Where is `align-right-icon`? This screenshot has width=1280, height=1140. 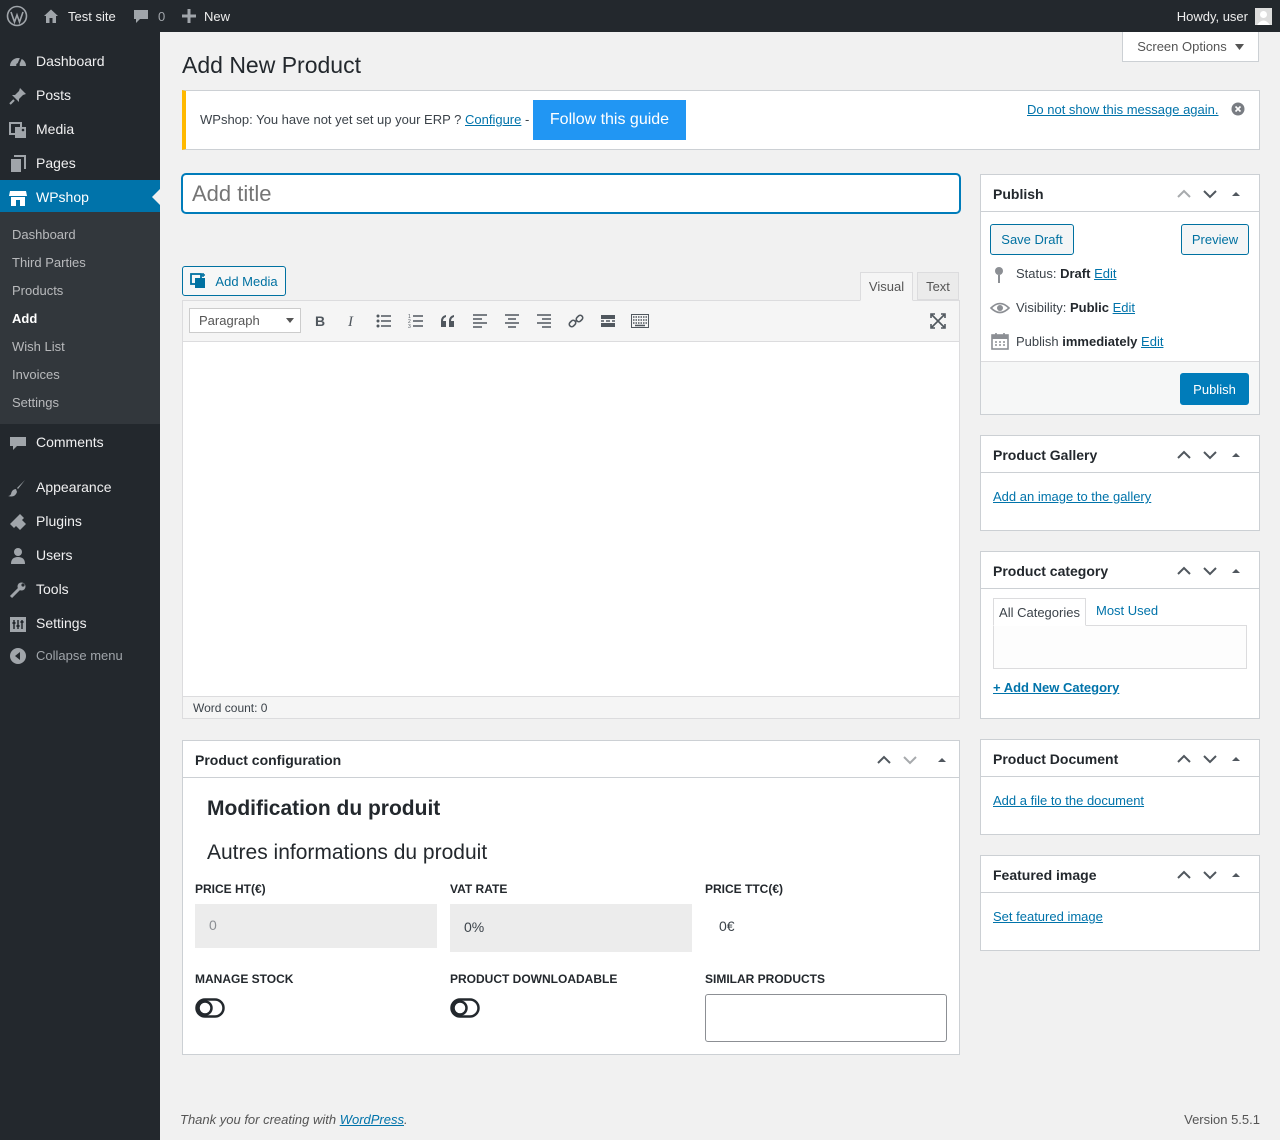 align-right-icon is located at coordinates (544, 321).